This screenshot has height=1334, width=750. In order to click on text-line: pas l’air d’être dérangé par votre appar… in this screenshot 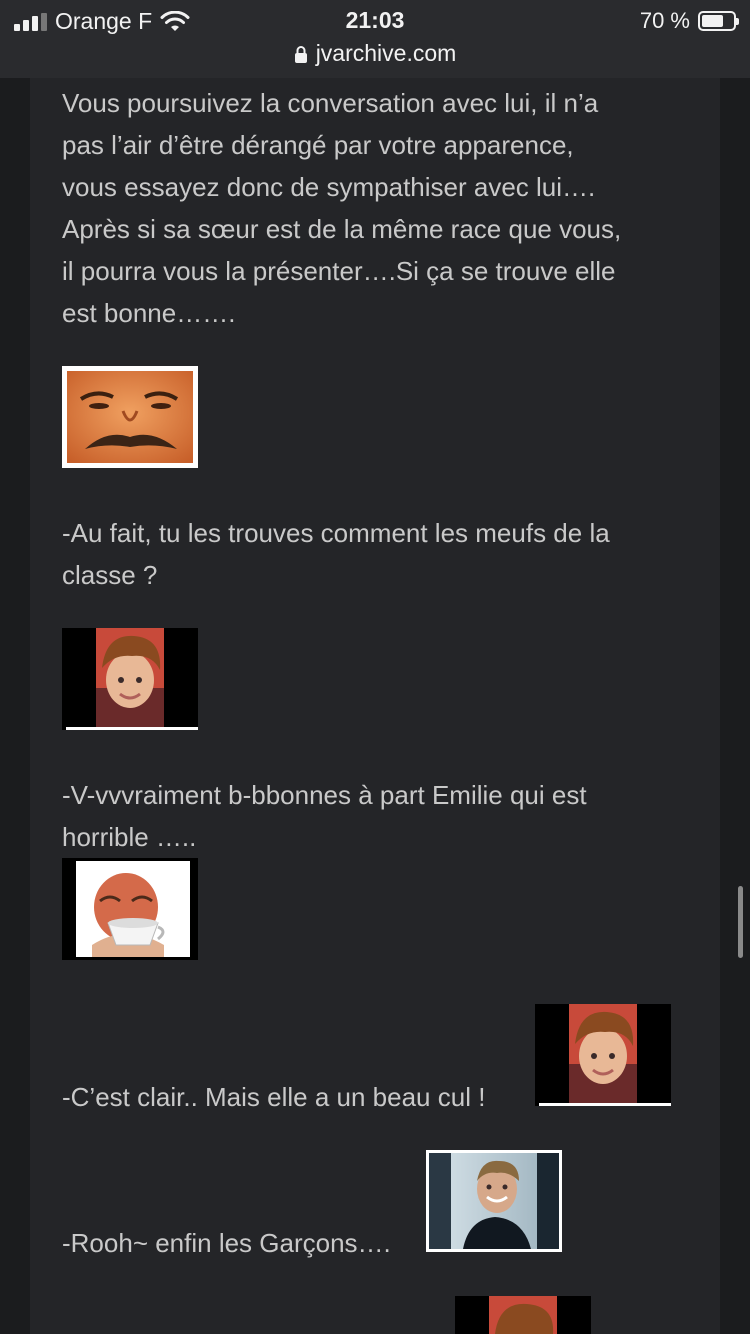, I will do `click(318, 145)`.